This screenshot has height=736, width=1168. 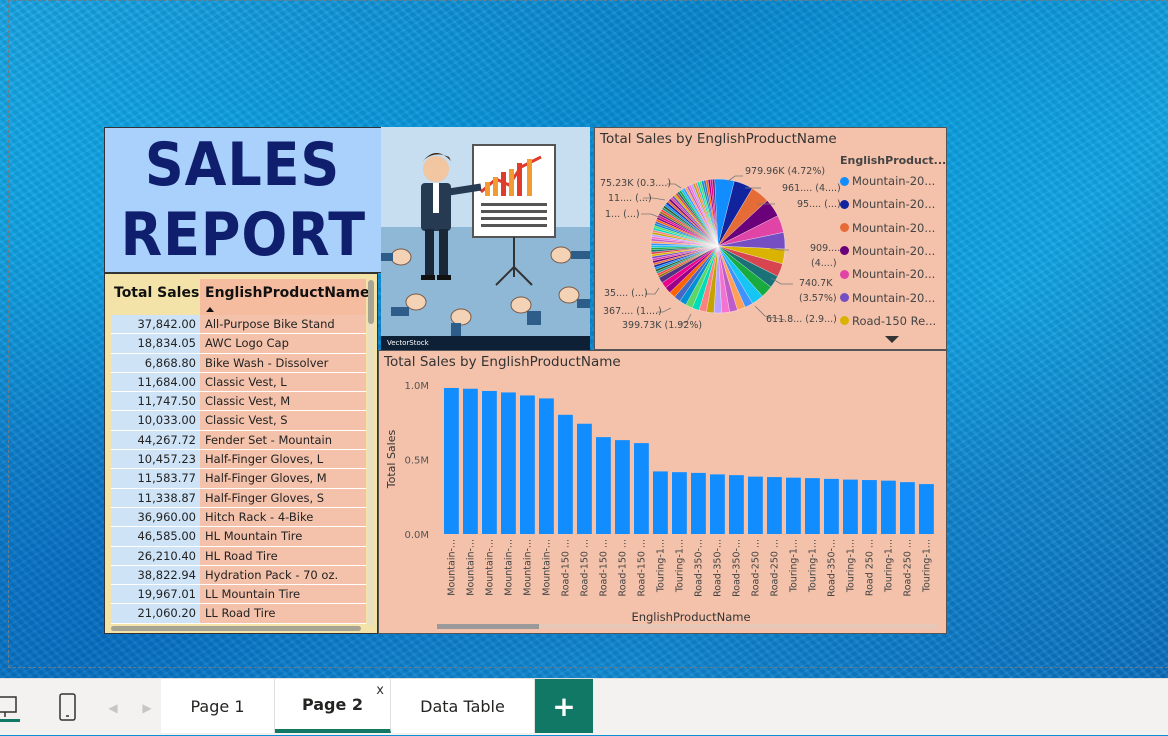 What do you see at coordinates (155, 421) in the screenshot?
I see `cell-total-sales: 10,033.00` at bounding box center [155, 421].